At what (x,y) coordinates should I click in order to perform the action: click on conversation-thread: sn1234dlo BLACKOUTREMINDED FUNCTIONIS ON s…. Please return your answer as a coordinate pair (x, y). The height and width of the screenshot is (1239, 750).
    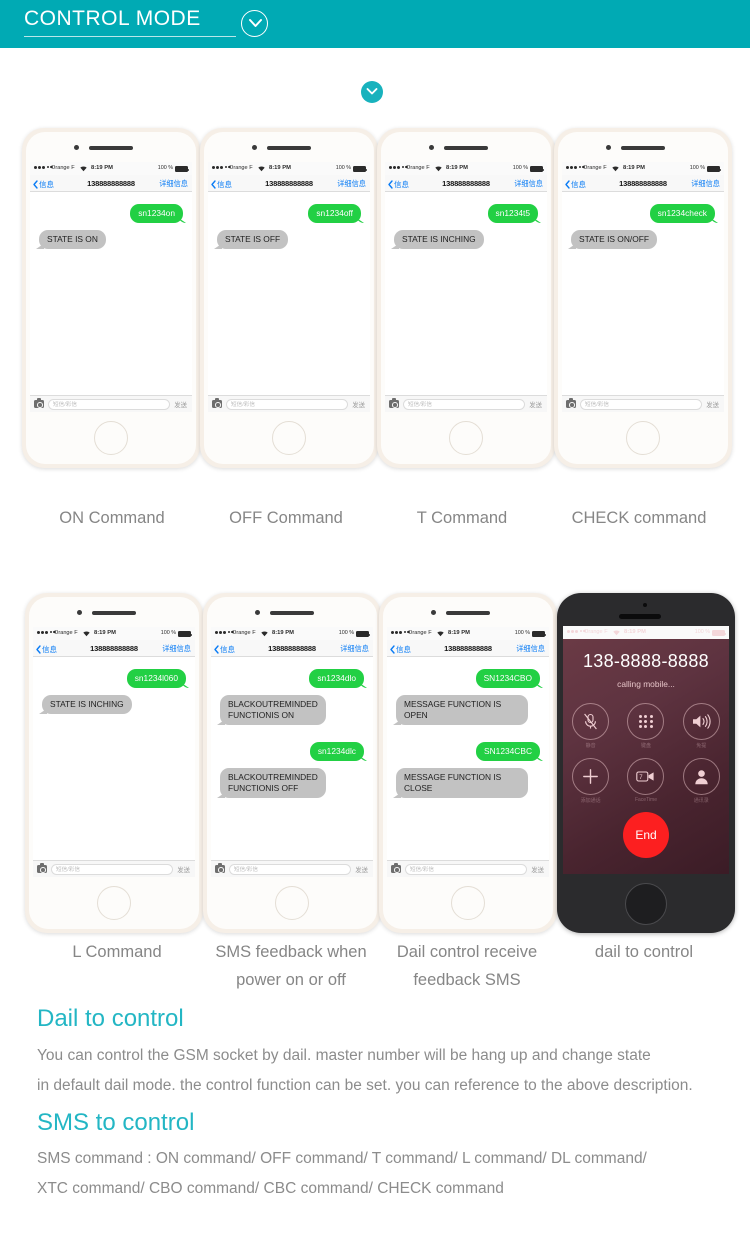
    Looking at the image, I should click on (292, 758).